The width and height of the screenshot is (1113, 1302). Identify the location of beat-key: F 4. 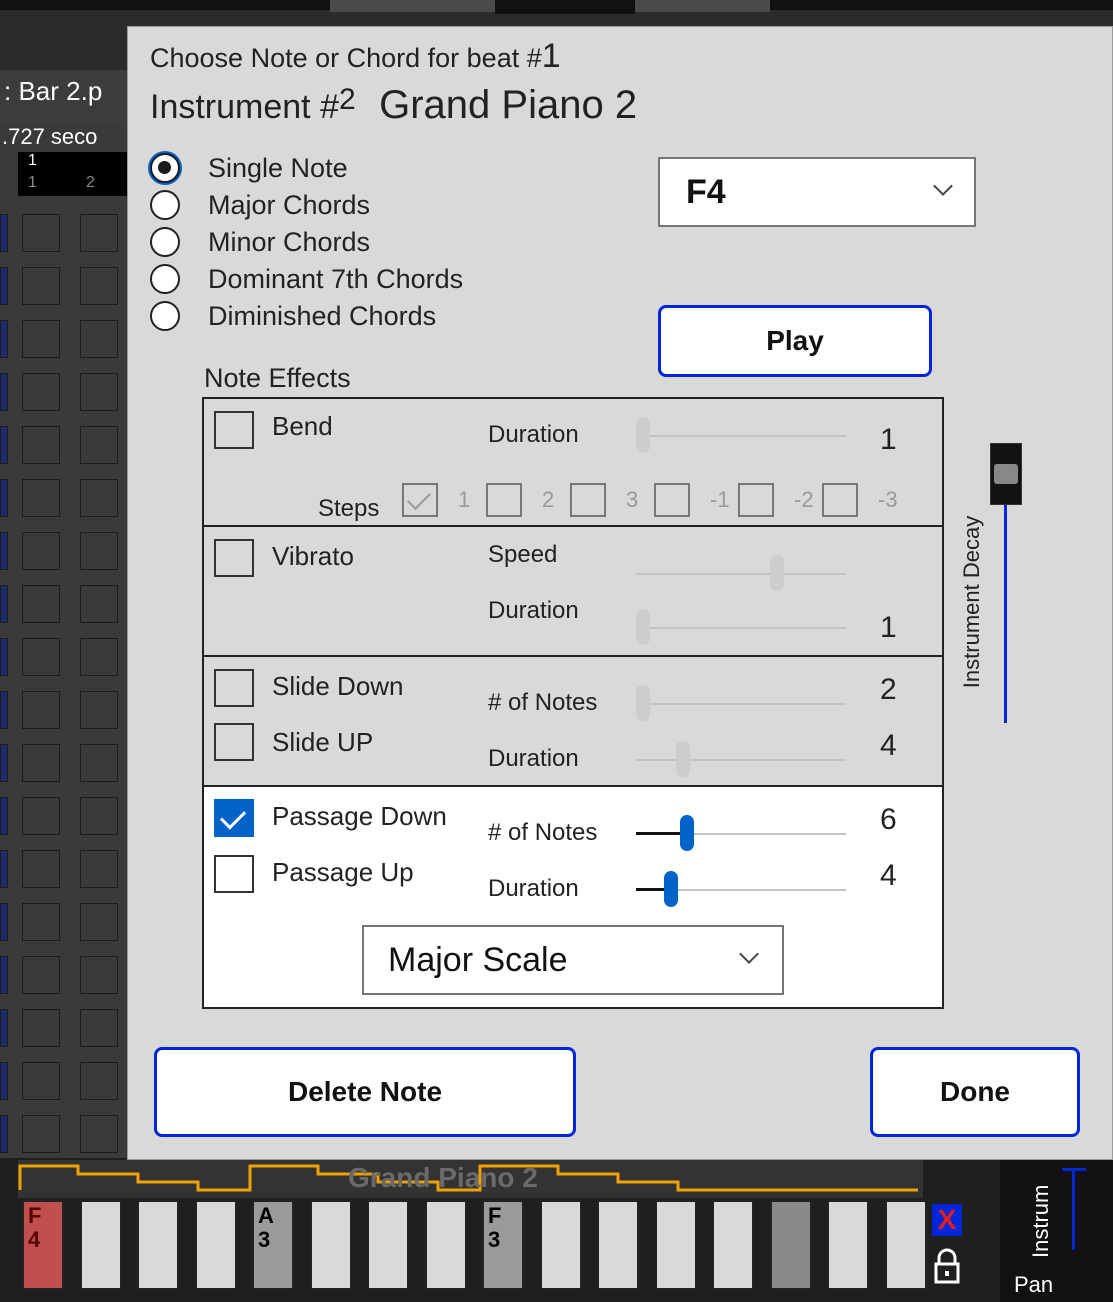
(43, 1245).